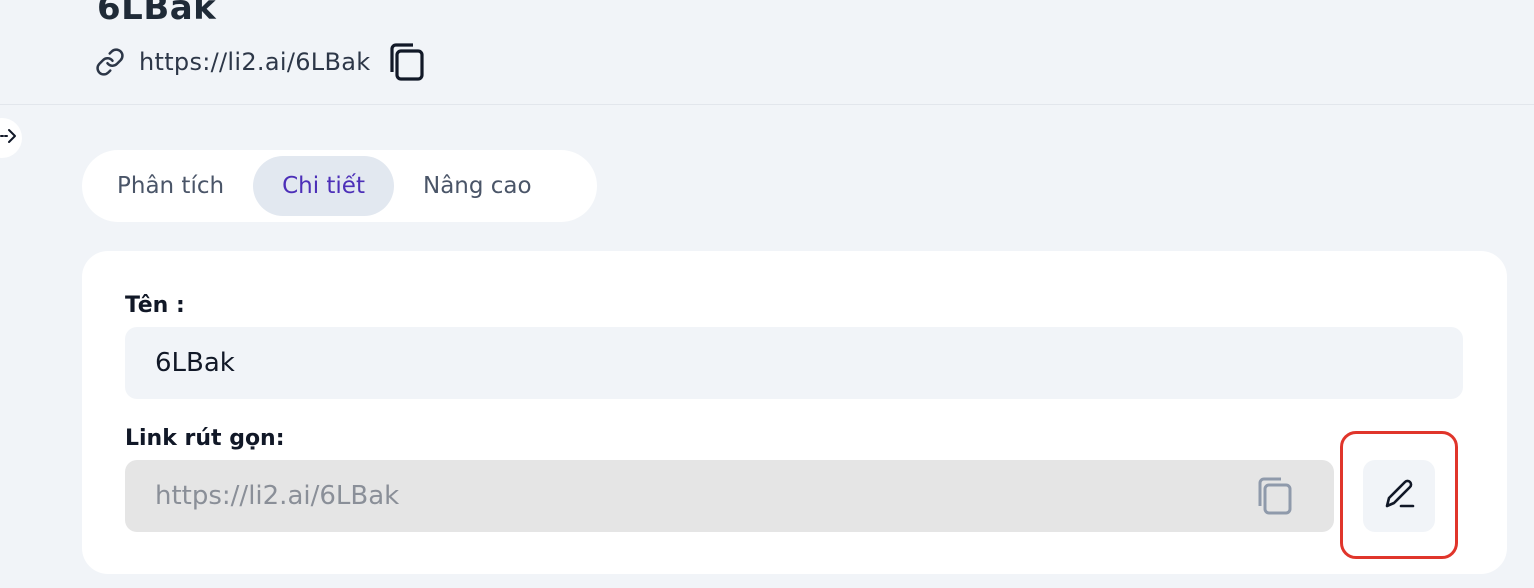 Image resolution: width=1534 pixels, height=588 pixels. What do you see at coordinates (205, 438) in the screenshot?
I see `short-link-label: Link rút gọn:` at bounding box center [205, 438].